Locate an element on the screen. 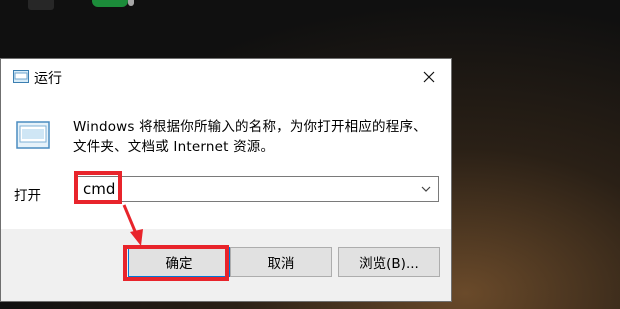 The width and height of the screenshot is (620, 309). close-icon is located at coordinates (429, 77).